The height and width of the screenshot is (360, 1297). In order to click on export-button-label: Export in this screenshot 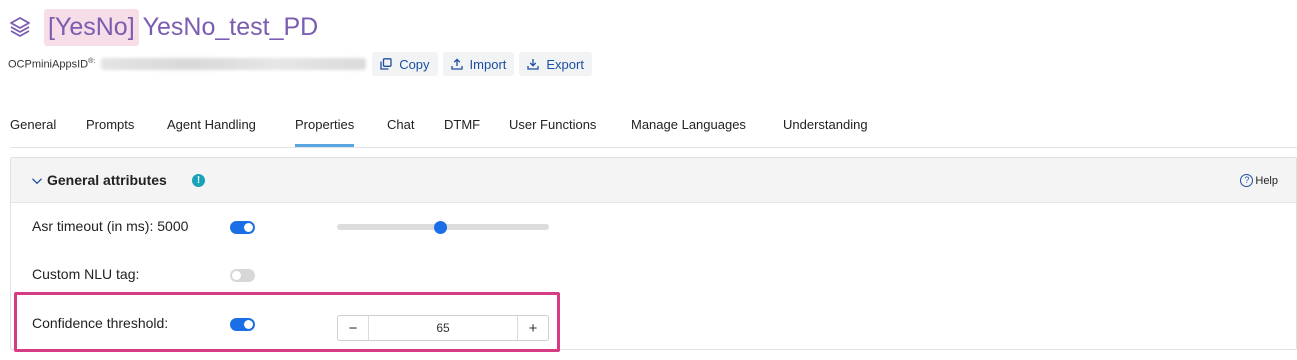, I will do `click(565, 64)`.